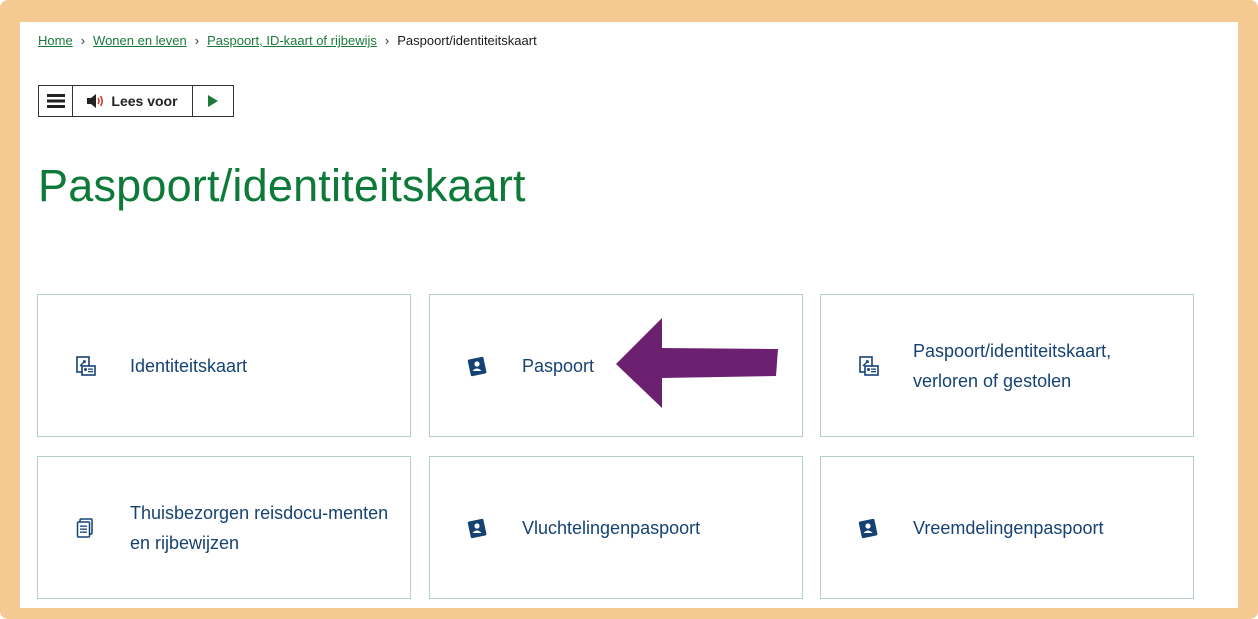 Image resolution: width=1258 pixels, height=619 pixels. I want to click on read-aloud-toolbar: Lees voor, so click(136, 101).